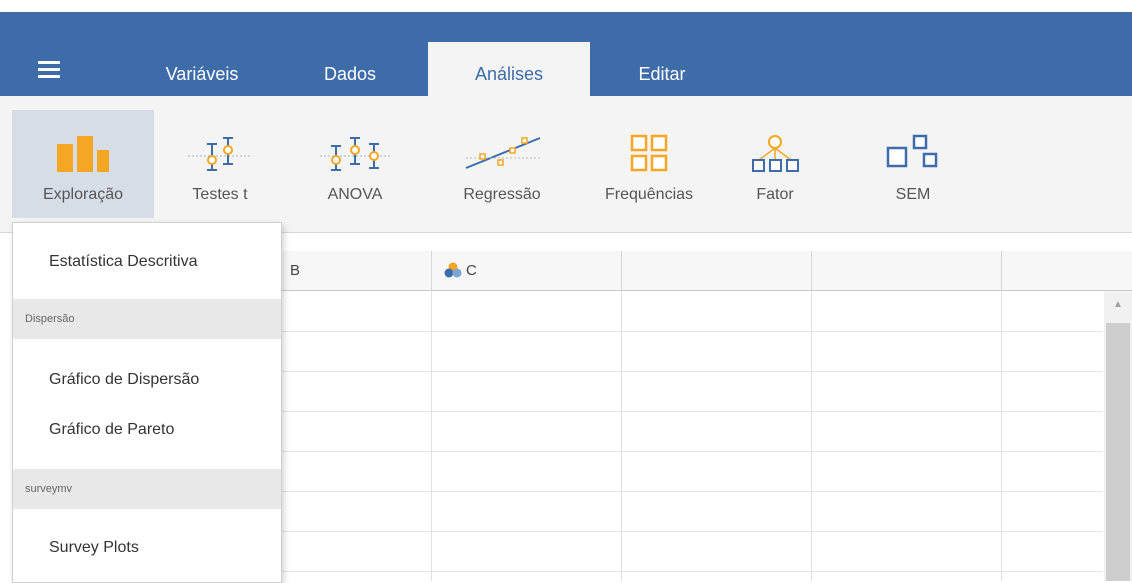 The height and width of the screenshot is (583, 1132). Describe the element at coordinates (509, 69) in the screenshot. I see `tab-analises: Análises` at that location.